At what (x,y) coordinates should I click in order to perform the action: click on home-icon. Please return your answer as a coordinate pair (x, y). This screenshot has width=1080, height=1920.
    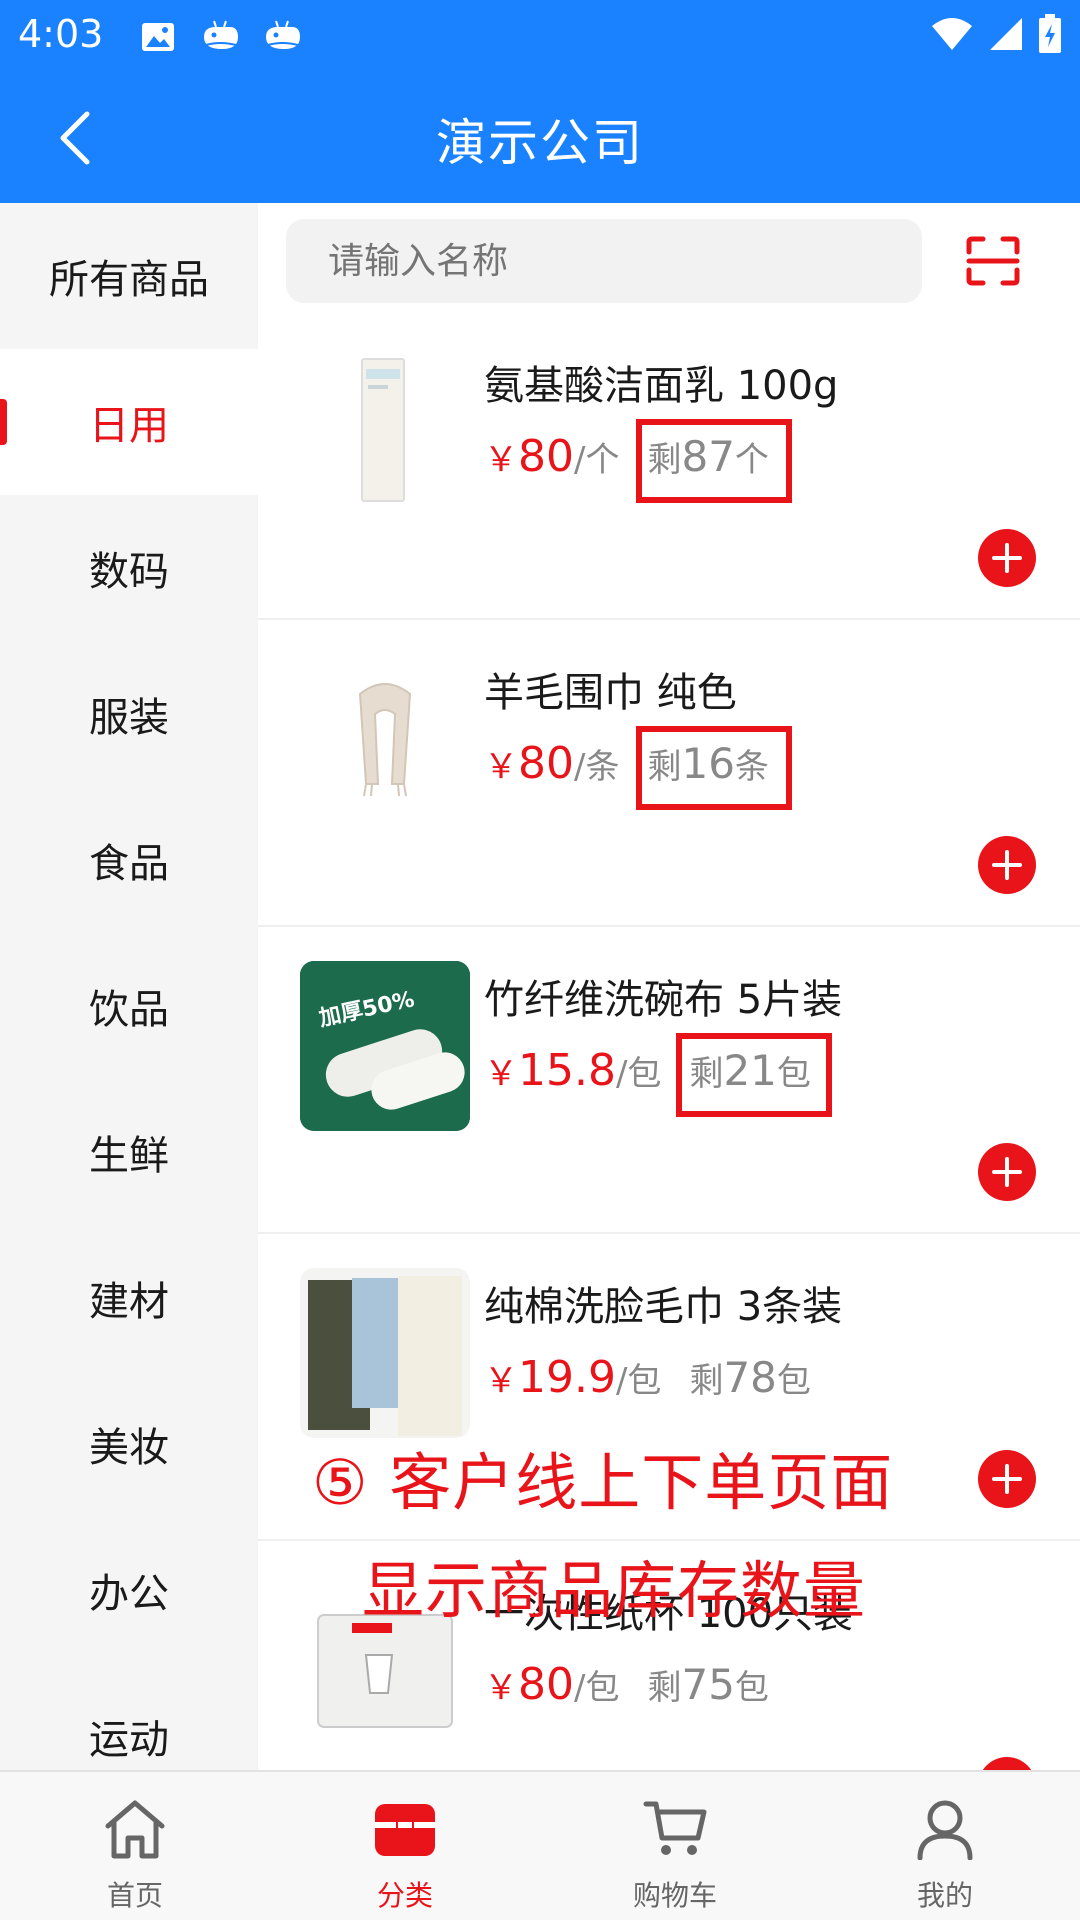
    Looking at the image, I should click on (135, 1829).